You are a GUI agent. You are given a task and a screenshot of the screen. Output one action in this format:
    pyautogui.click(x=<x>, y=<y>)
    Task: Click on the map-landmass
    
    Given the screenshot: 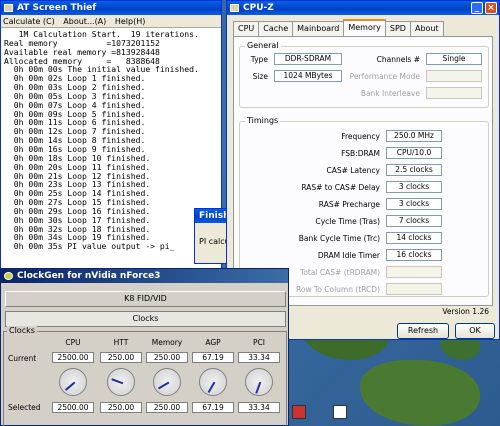 What is the action you would take?
    pyautogui.click(x=420, y=393)
    